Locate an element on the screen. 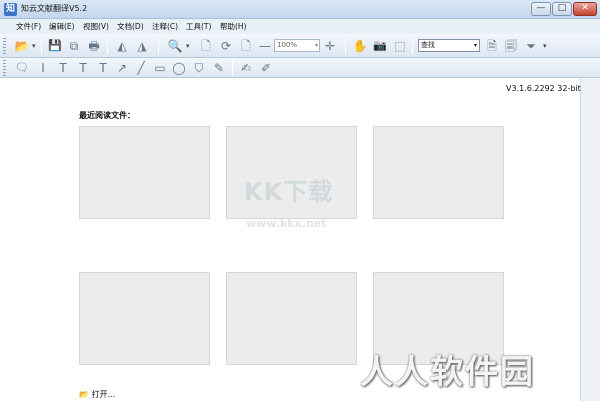  print-icon: 🖶 is located at coordinates (94, 46).